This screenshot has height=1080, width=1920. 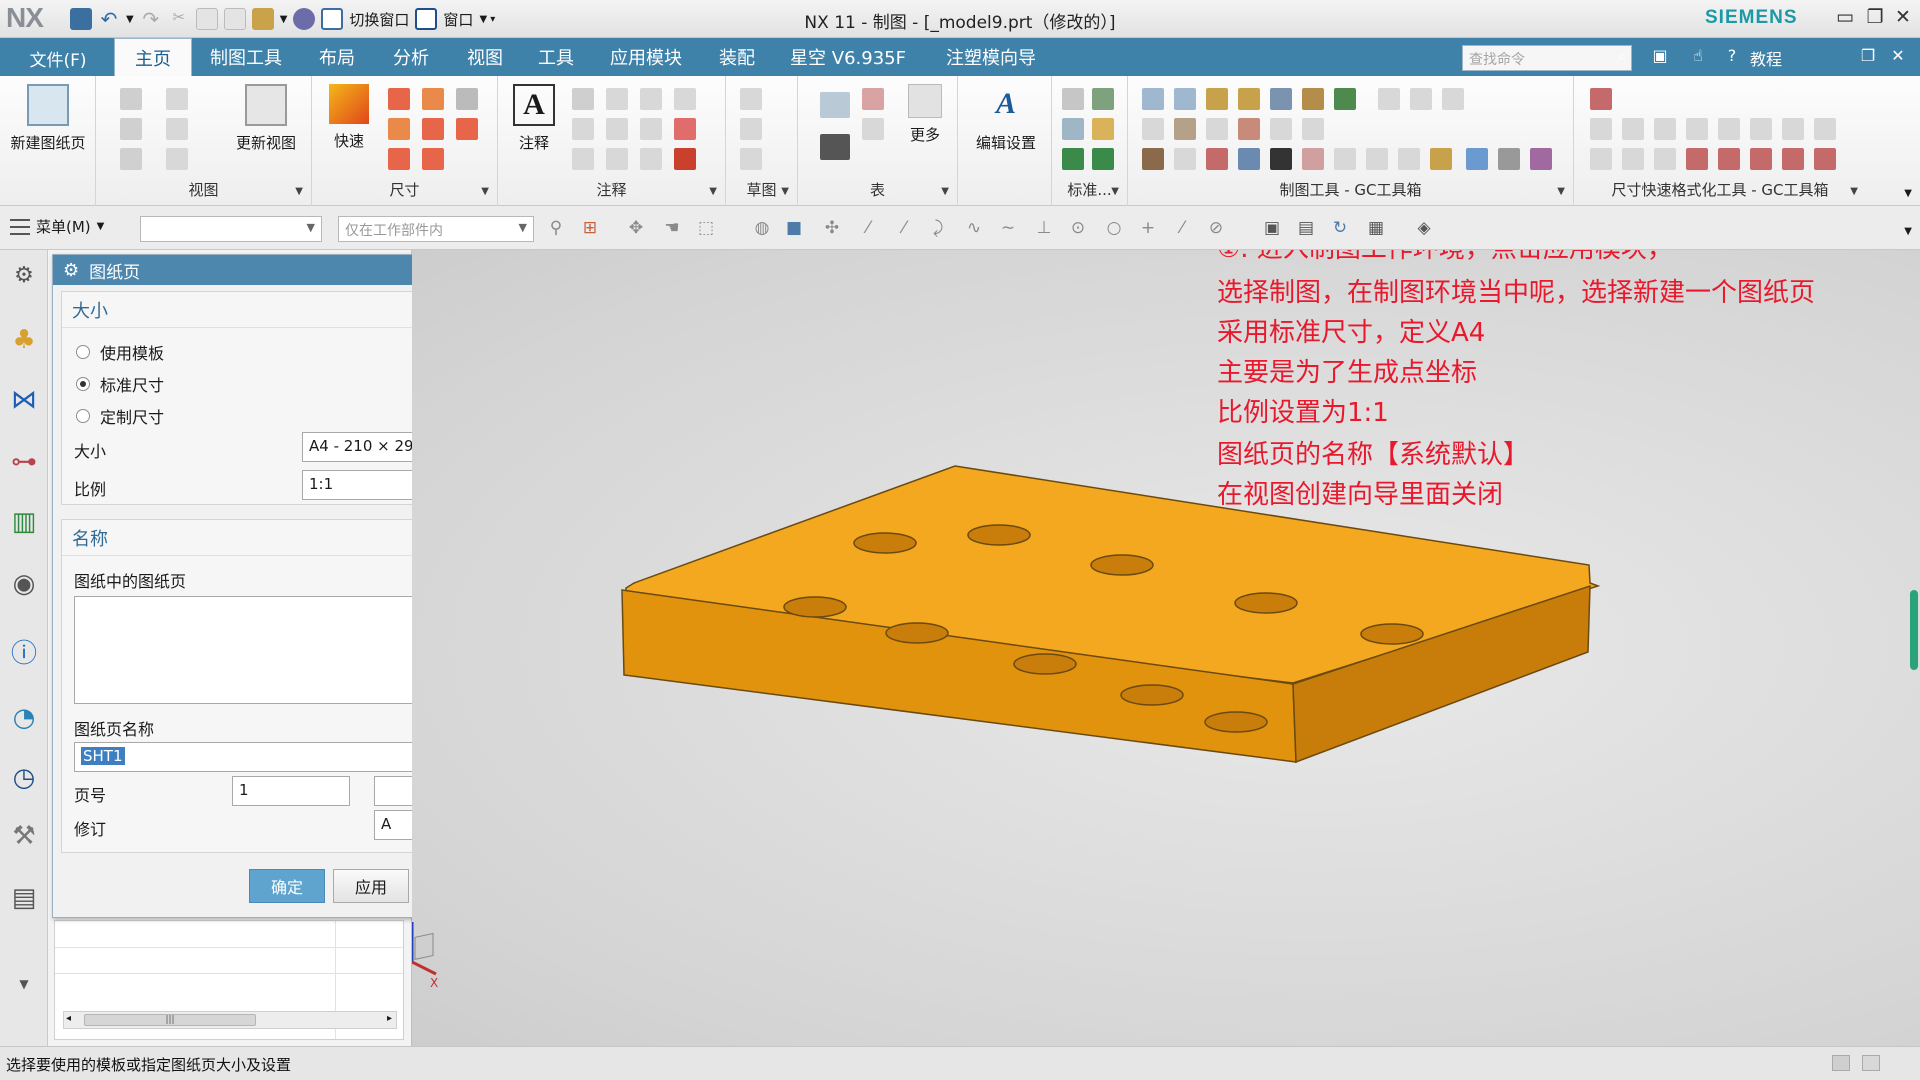 I want to click on ribbon-overflow-icon: ▼, so click(x=1908, y=193).